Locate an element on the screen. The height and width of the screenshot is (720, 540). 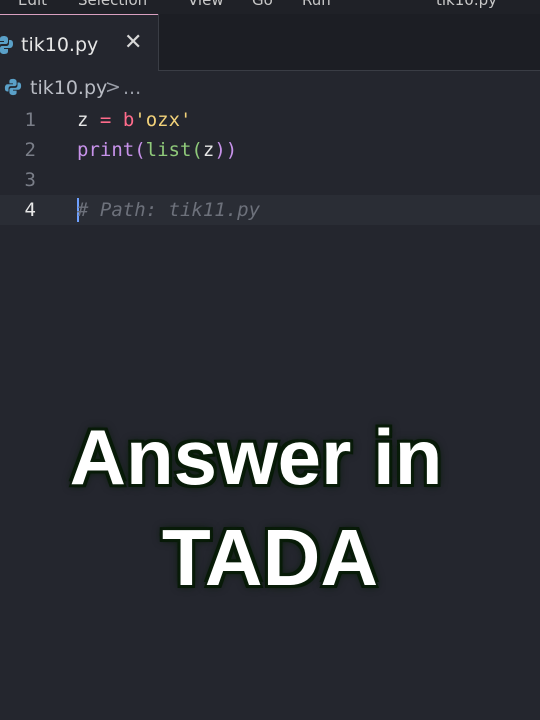
line-number: 3 is located at coordinates (30, 180).